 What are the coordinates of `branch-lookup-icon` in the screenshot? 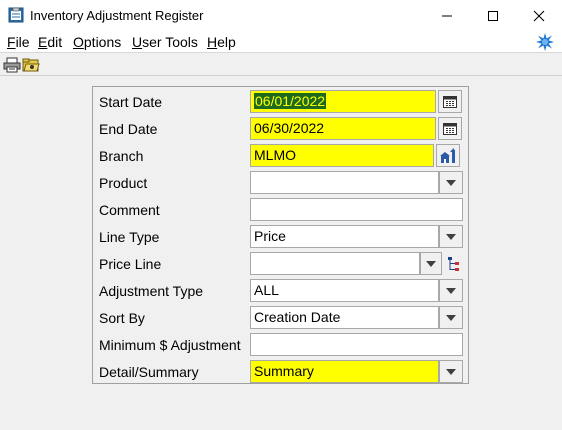 It's located at (447, 155).